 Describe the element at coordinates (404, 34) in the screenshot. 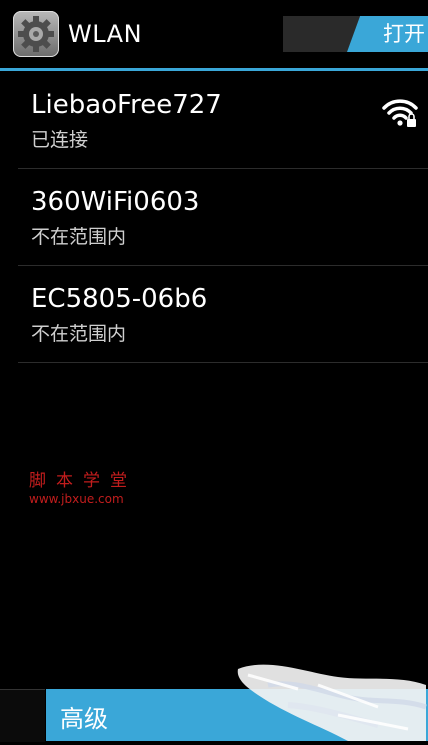

I see `toggle-label: 打开` at that location.